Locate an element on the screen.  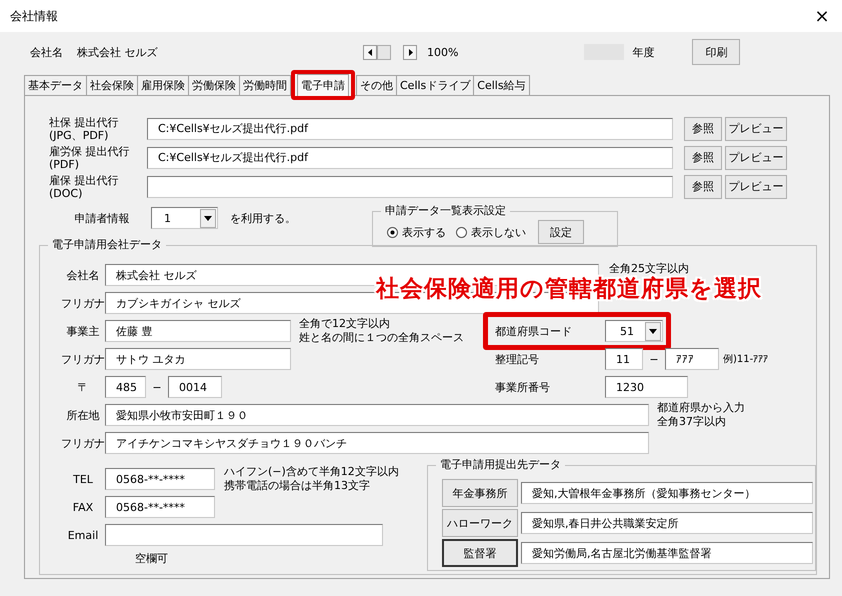
radio-label: 表示しない is located at coordinates (498, 232).